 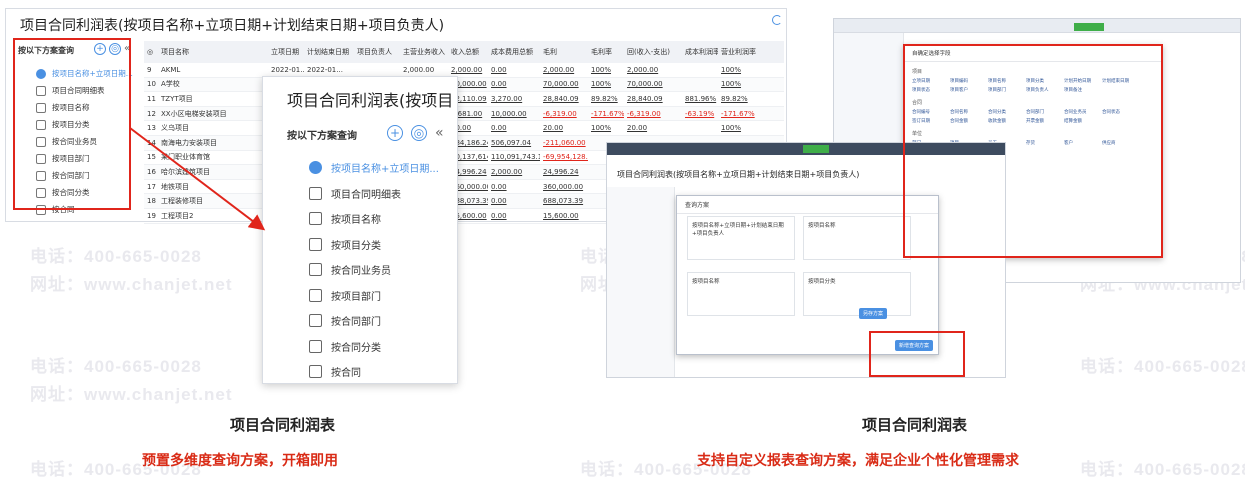 What do you see at coordinates (741, 238) in the screenshot?
I see `scheme-card: 按项目名称+立项日期+计划结束日期+项目负责人` at bounding box center [741, 238].